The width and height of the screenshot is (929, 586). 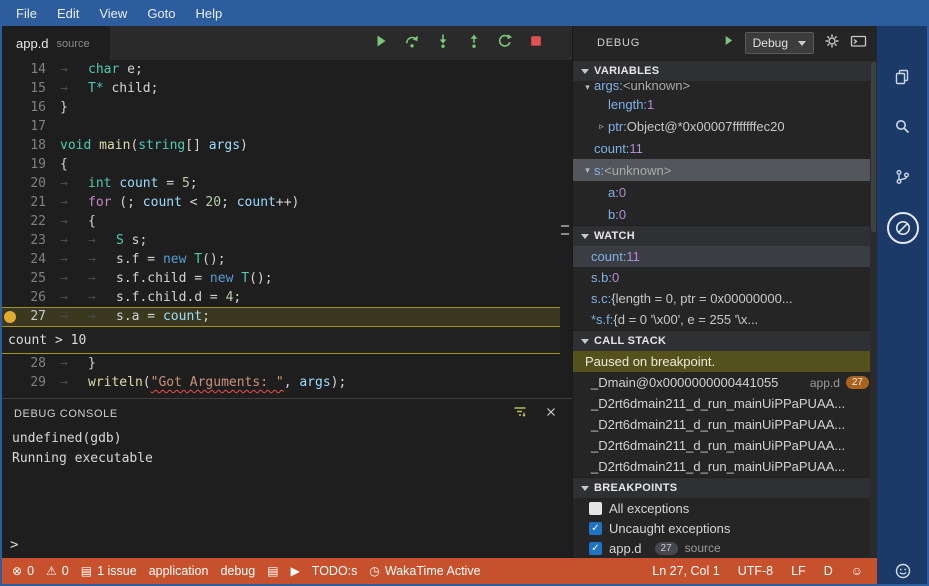 I want to click on filter-icon, so click(x=520, y=414).